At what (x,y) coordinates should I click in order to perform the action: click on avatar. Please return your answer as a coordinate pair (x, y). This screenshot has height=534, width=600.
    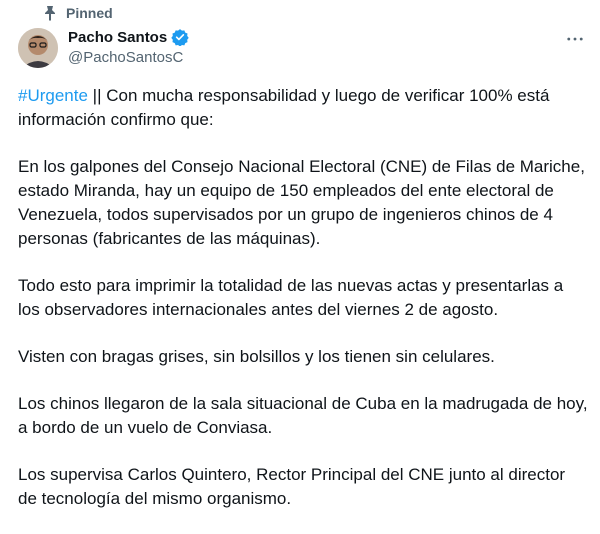
    Looking at the image, I should click on (38, 48).